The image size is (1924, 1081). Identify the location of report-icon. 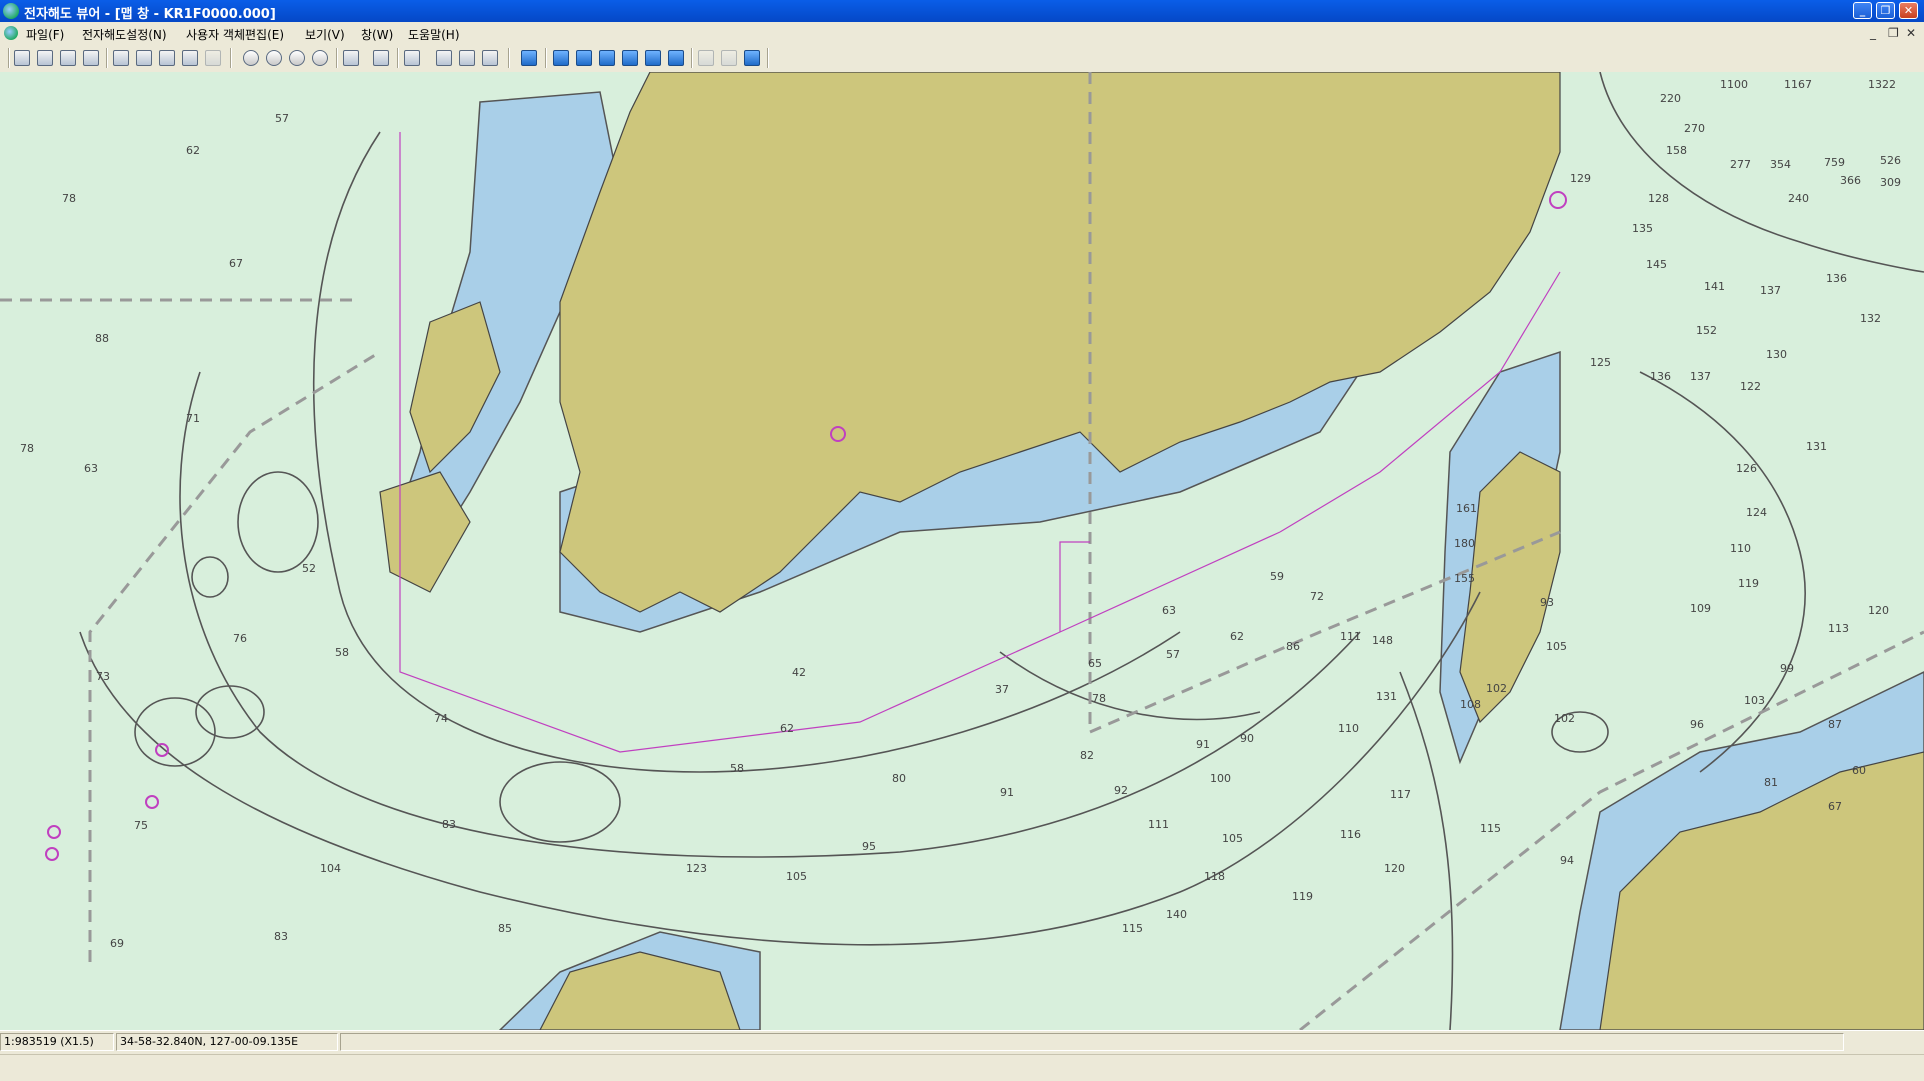
(351, 58).